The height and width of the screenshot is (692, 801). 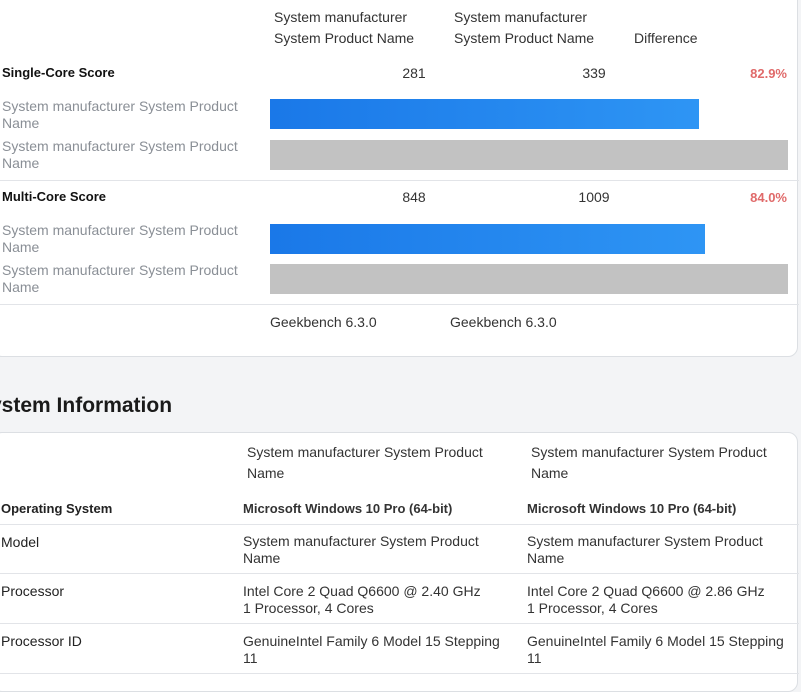 What do you see at coordinates (348, 508) in the screenshot?
I see `row-value-operating-system-a: Microsoft Windows 10 Pro (64-bit)` at bounding box center [348, 508].